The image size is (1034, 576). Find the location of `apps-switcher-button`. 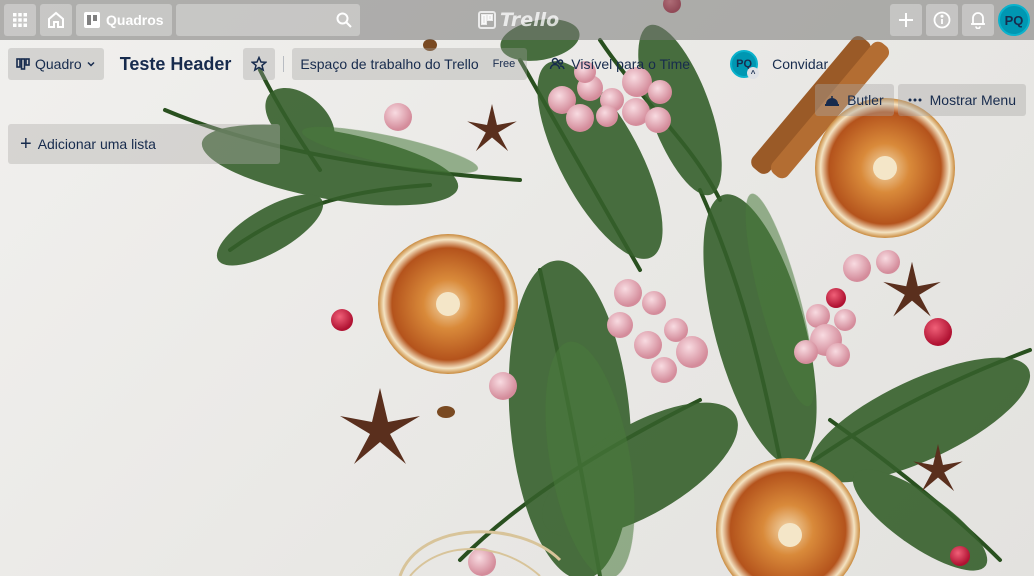

apps-switcher-button is located at coordinates (20, 20).